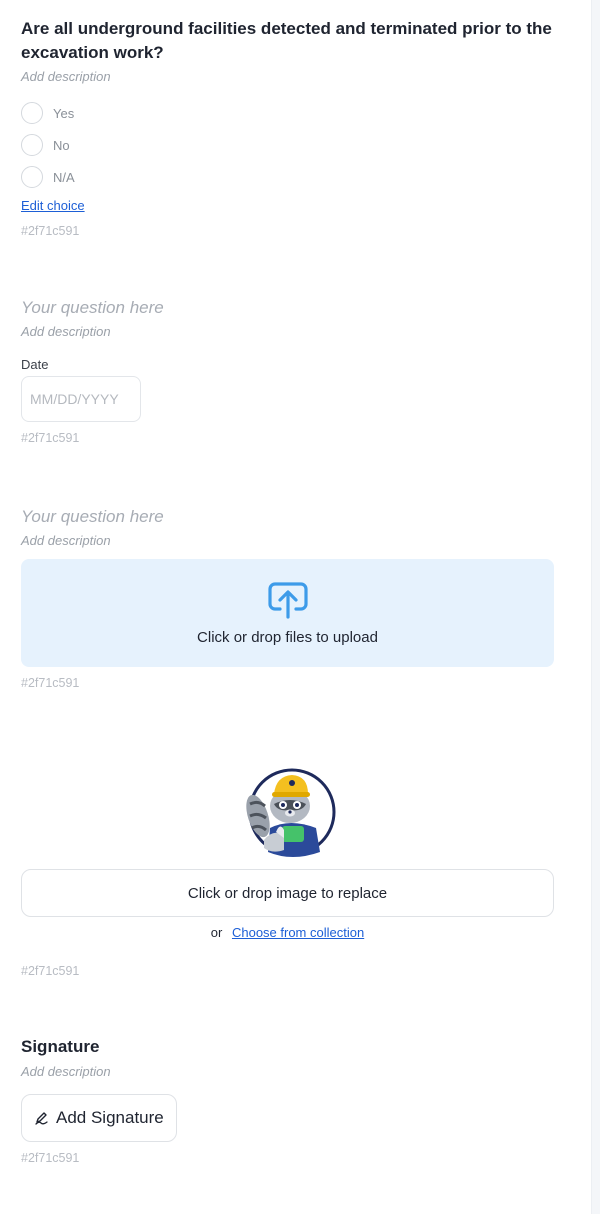 This screenshot has height=1214, width=600. I want to click on choice-no: No, so click(291, 145).